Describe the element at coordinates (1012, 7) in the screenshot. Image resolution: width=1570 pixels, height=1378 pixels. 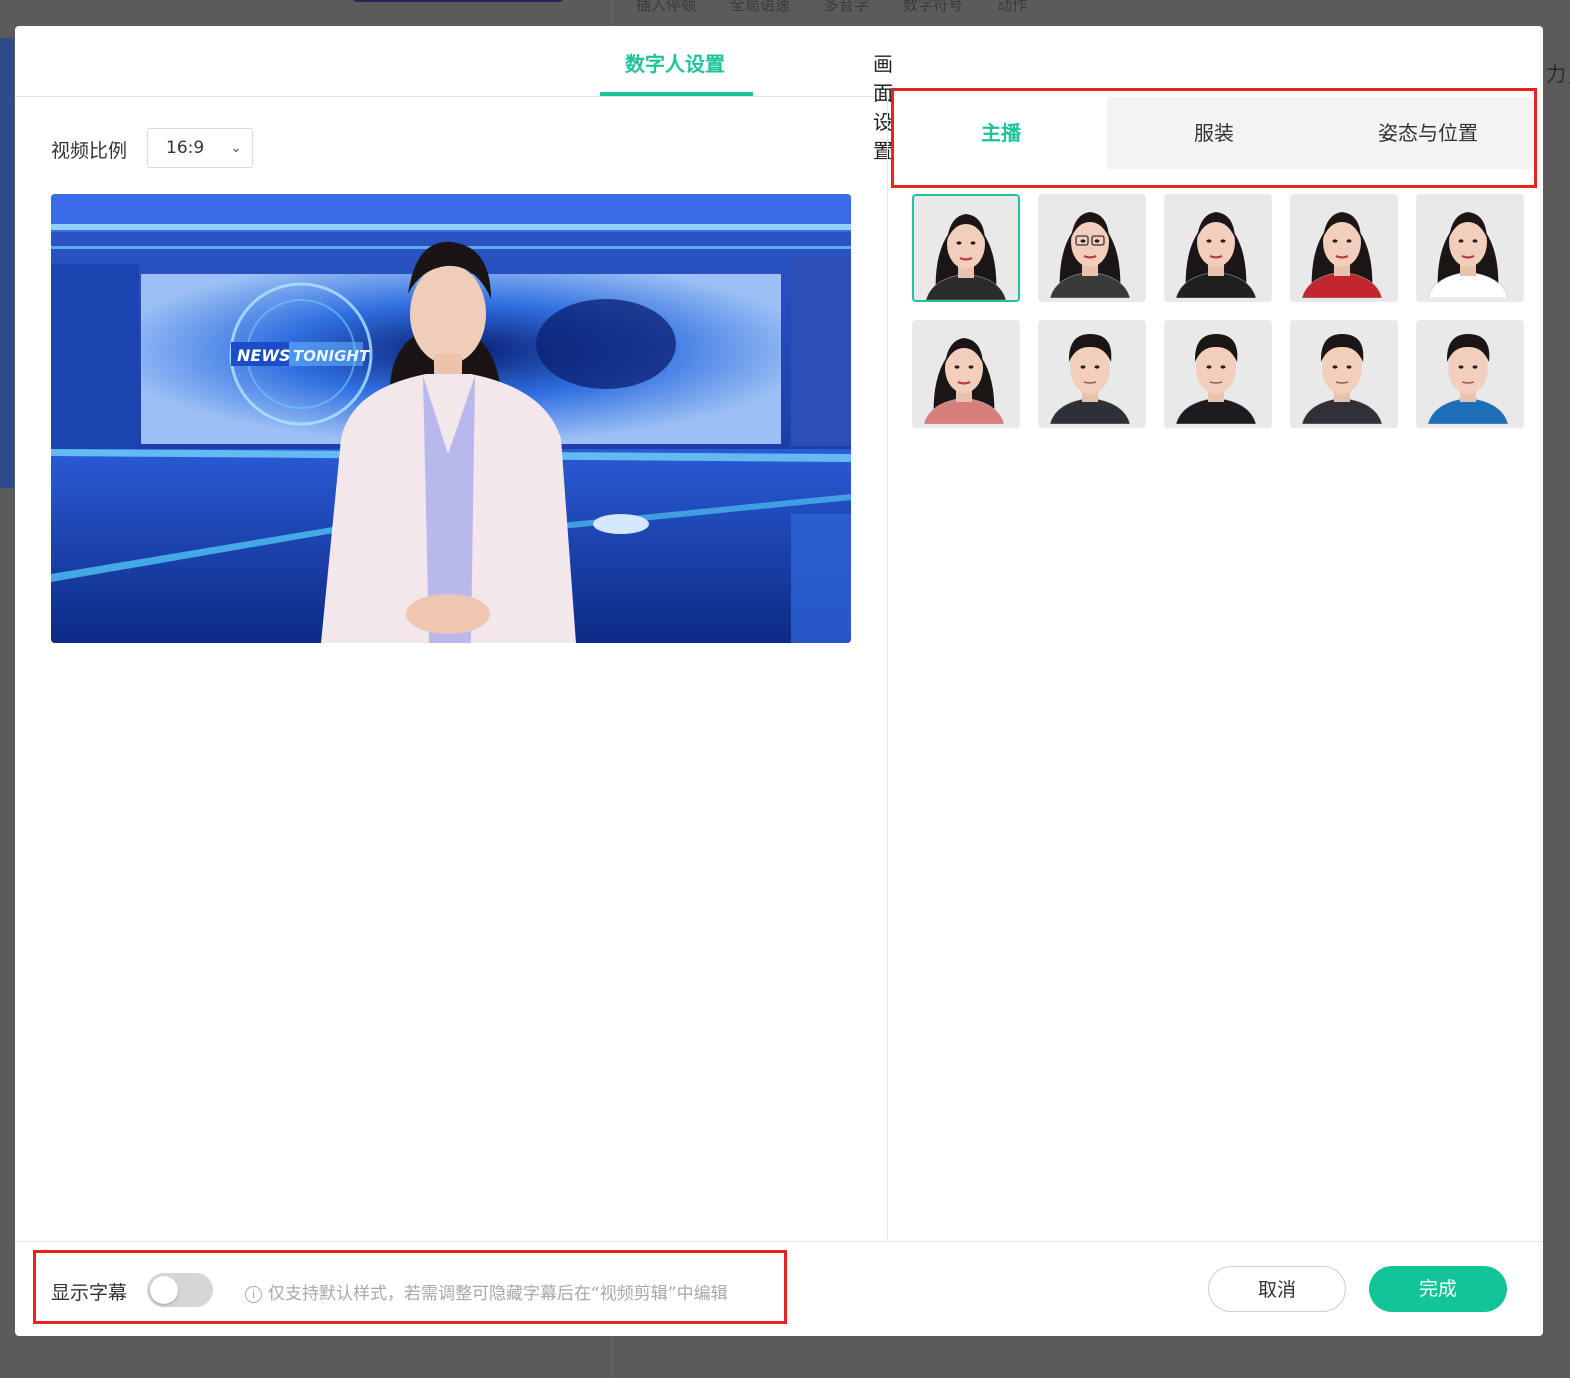
I see `bg-toolbar-item: 动作` at that location.